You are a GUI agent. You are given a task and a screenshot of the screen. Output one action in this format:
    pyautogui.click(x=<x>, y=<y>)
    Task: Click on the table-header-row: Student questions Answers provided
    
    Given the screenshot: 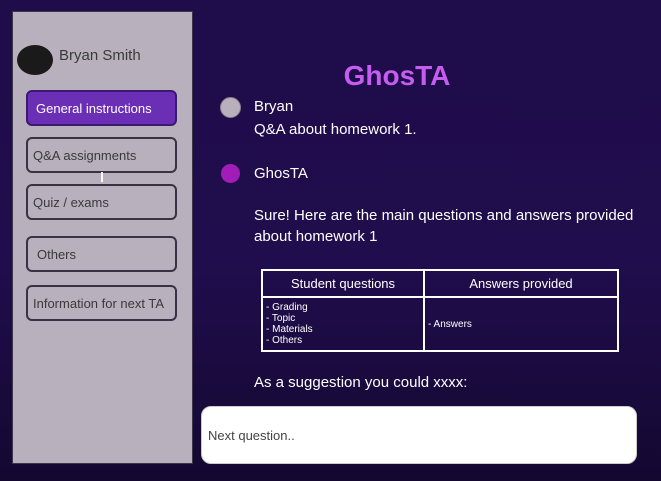 What is the action you would take?
    pyautogui.click(x=440, y=283)
    